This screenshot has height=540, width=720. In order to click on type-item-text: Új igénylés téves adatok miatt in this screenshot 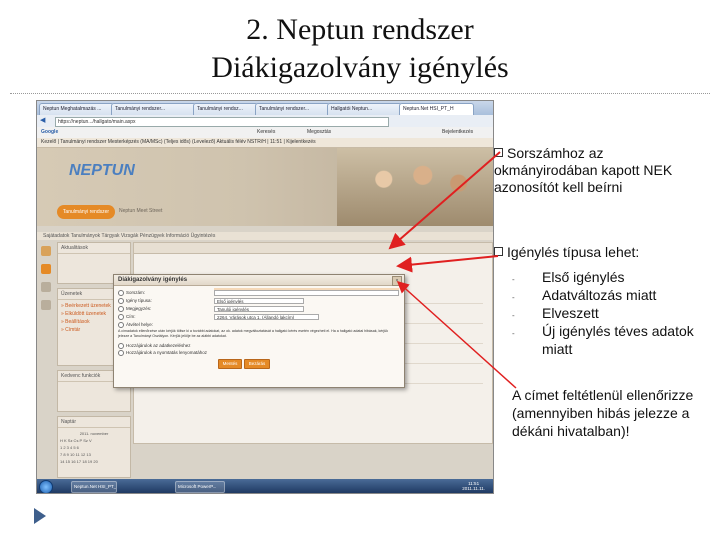, I will do `click(618, 340)`.